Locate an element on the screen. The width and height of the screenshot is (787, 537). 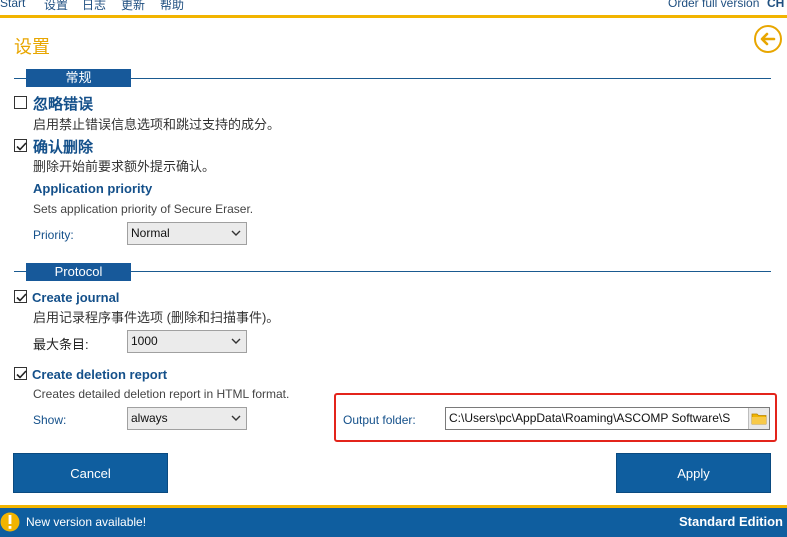
create-journal-title: Create journal is located at coordinates (76, 297).